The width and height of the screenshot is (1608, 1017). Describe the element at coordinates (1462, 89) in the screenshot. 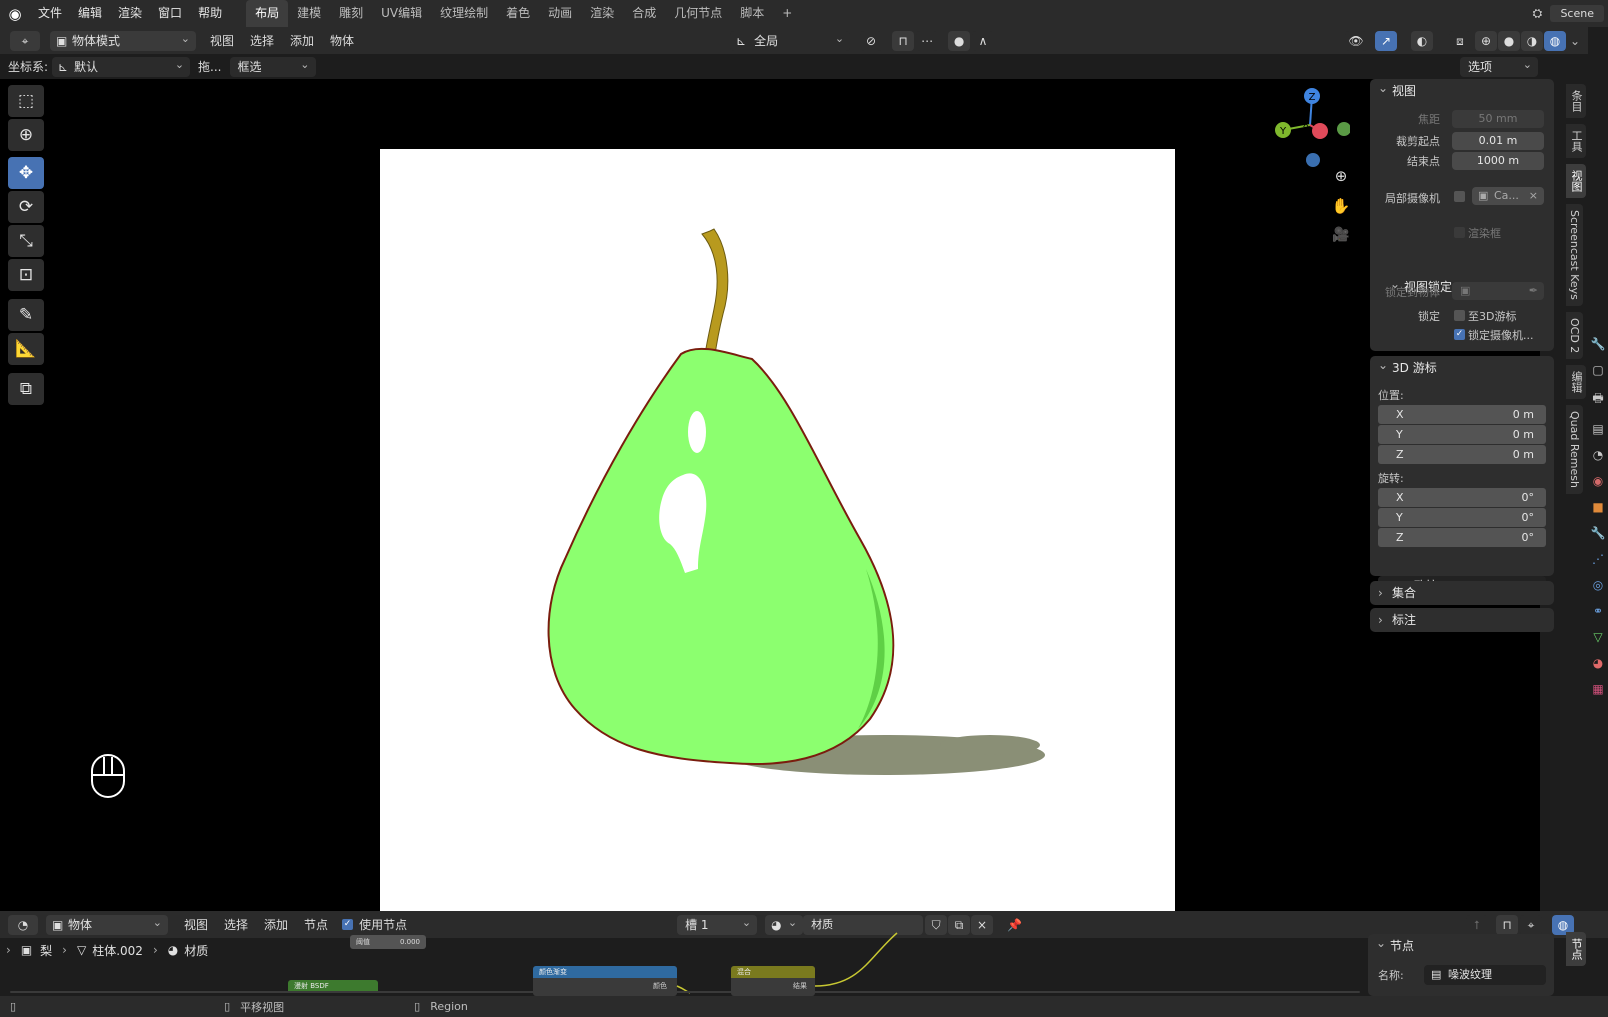

I see `view-panel-header: 视图` at that location.